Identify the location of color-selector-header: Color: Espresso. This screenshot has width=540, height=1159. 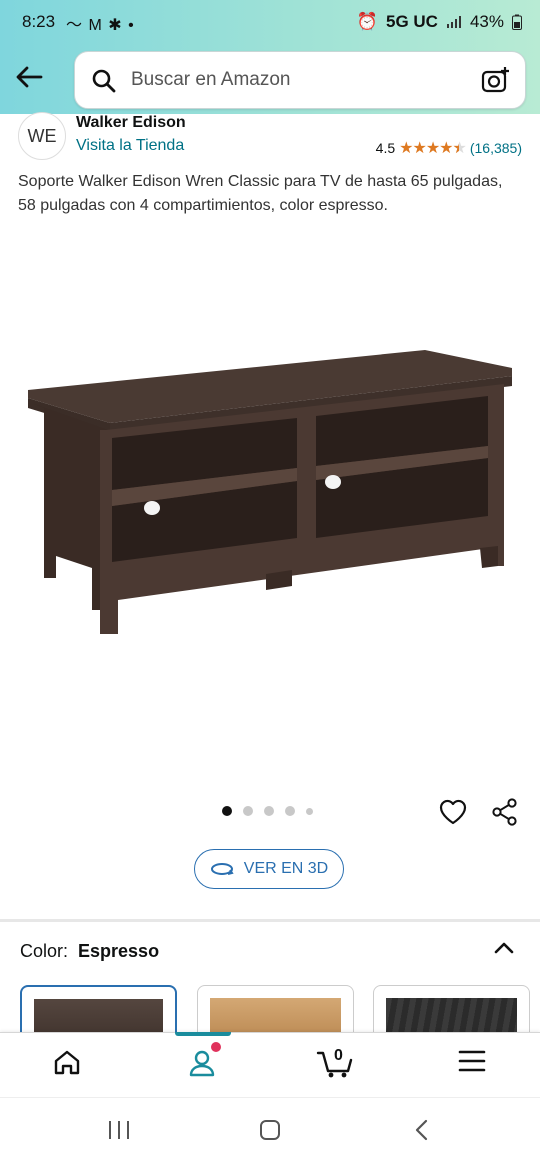
(89, 951).